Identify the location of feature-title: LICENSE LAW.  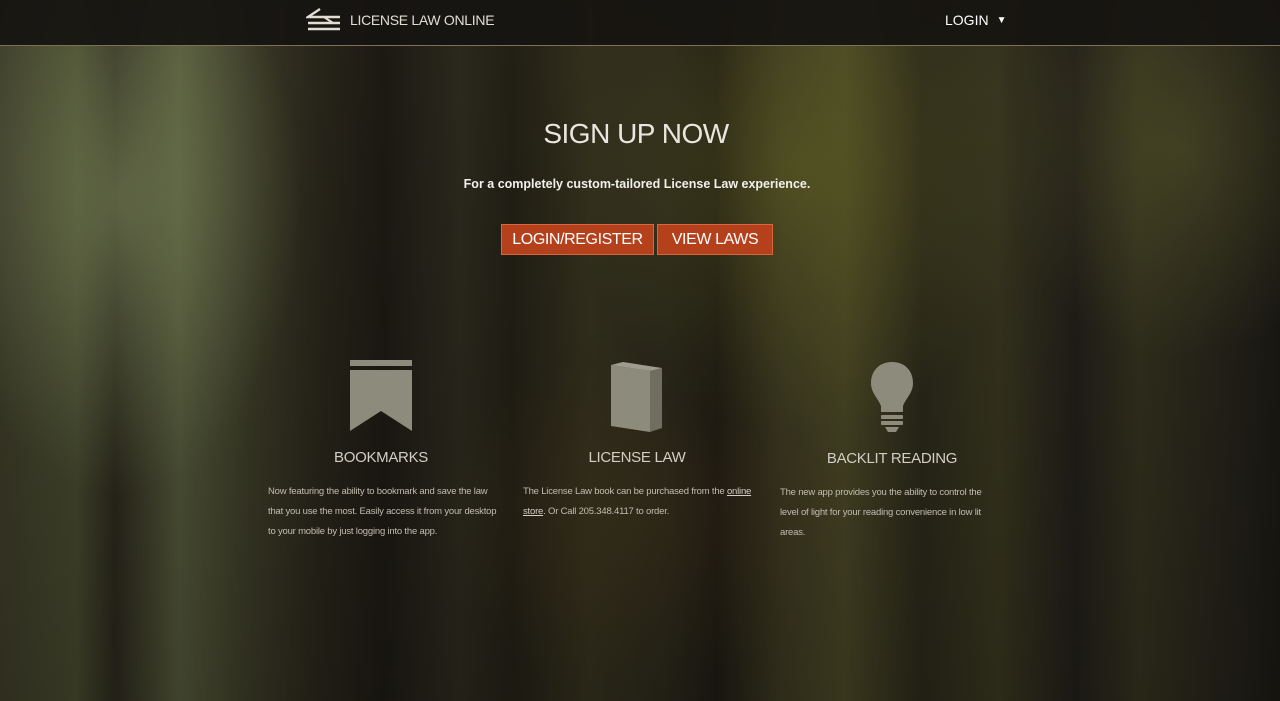
(637, 457).